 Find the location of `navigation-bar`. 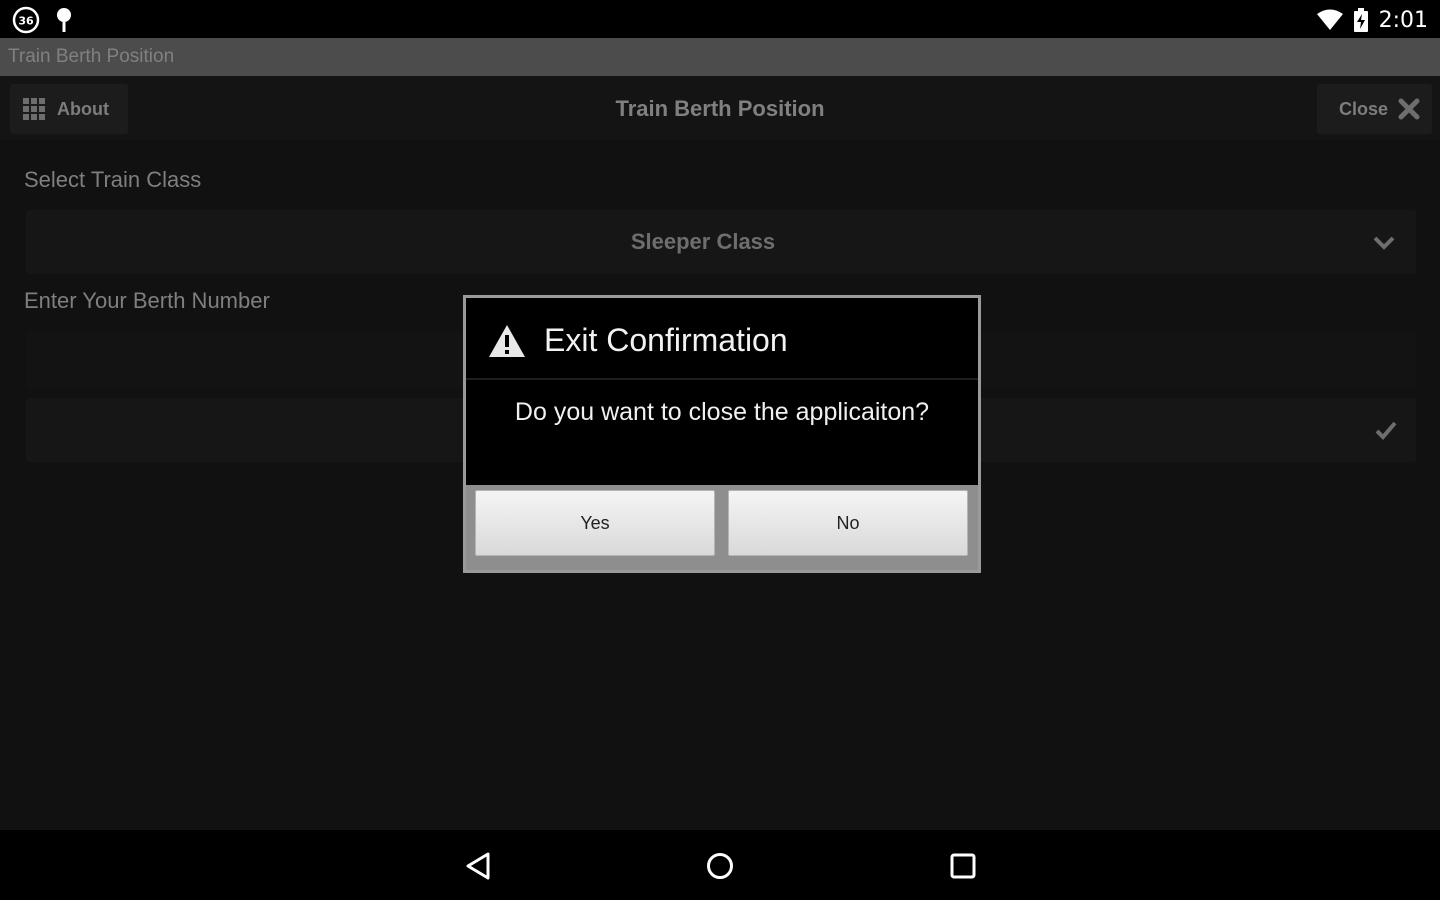

navigation-bar is located at coordinates (720, 865).